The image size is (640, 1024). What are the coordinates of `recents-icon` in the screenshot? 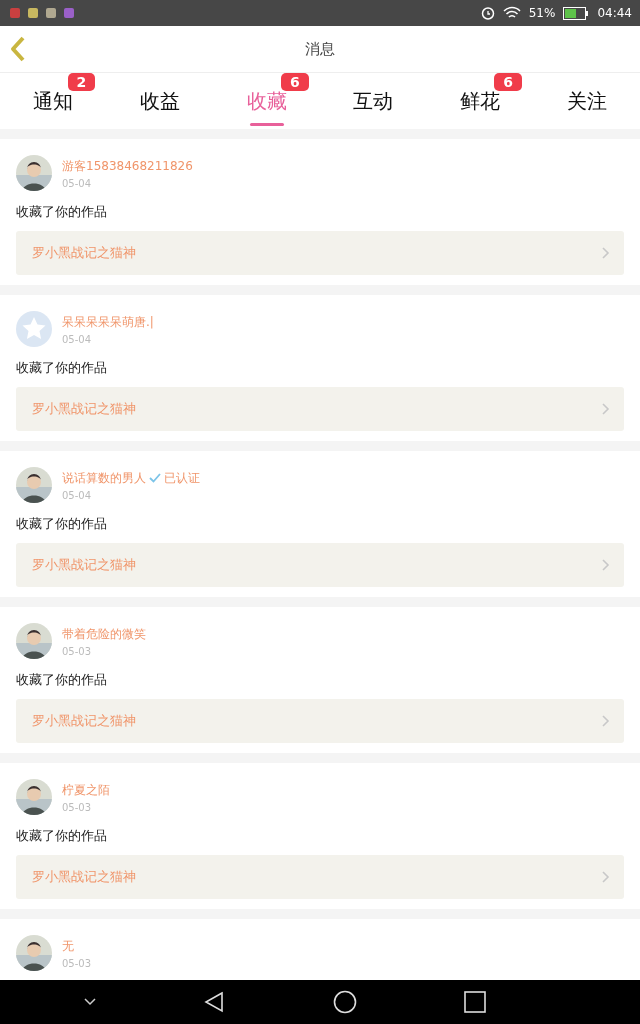 It's located at (475, 1002).